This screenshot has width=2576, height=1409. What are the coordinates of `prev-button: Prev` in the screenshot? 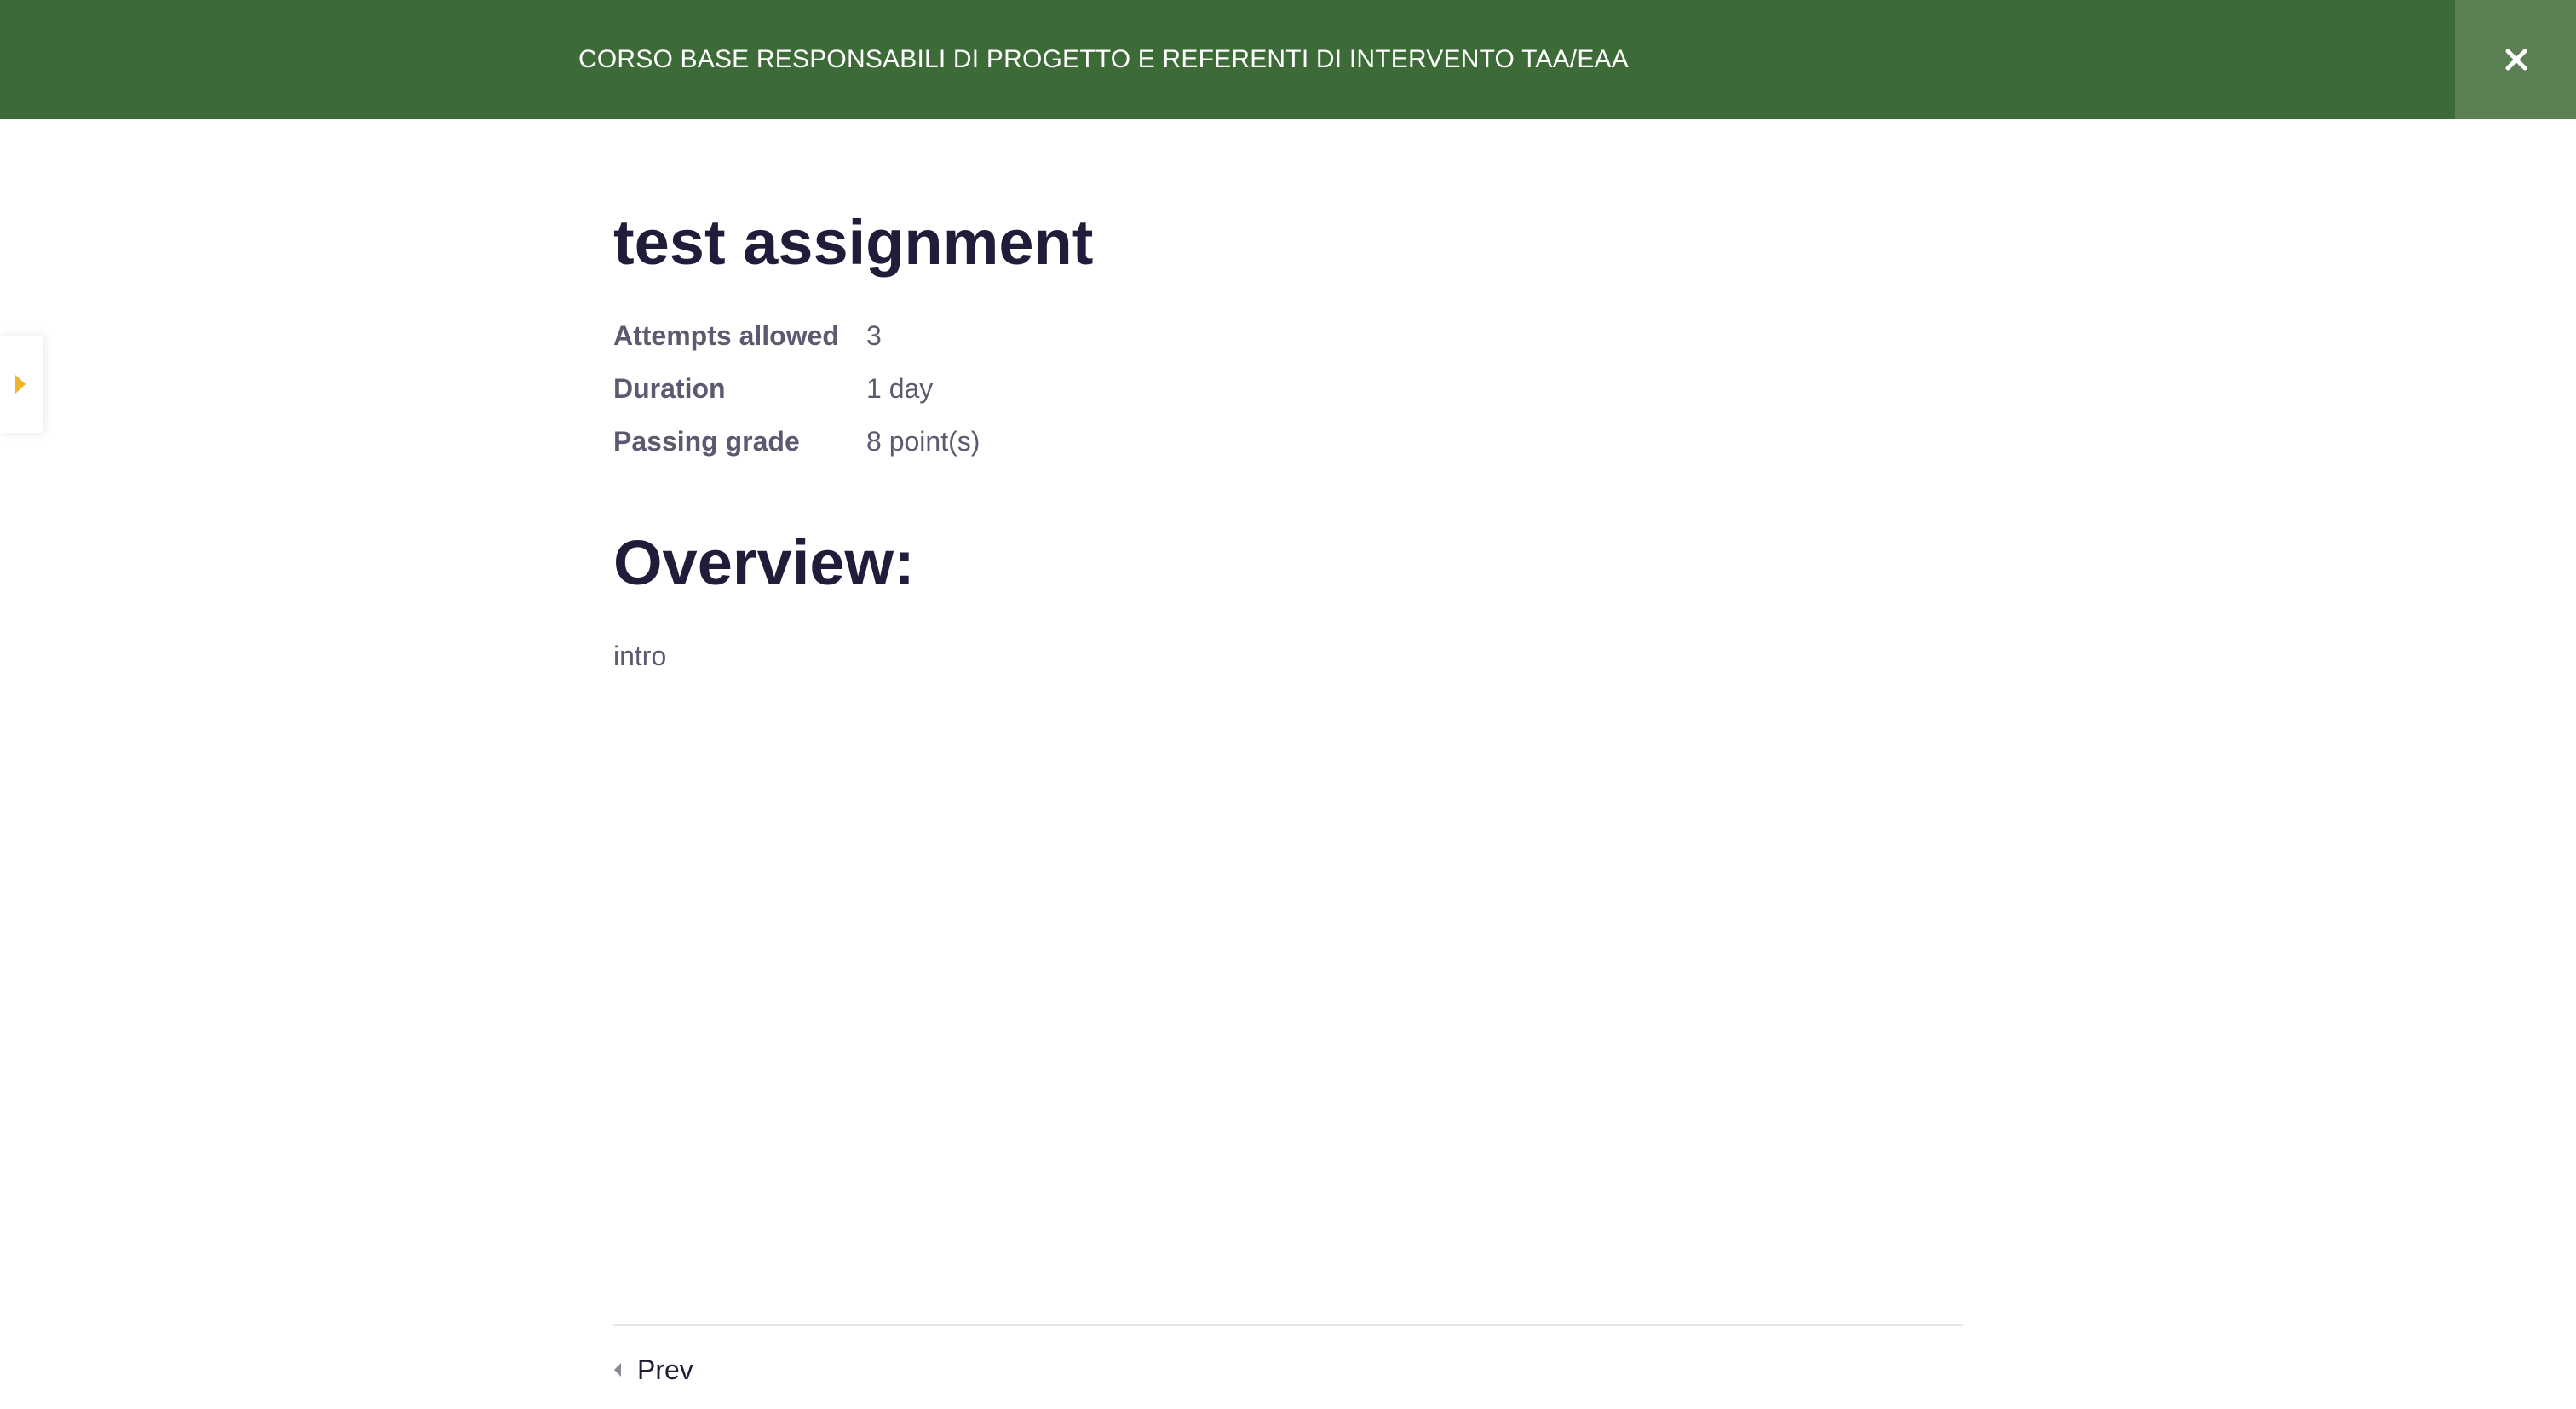 It's located at (653, 1369).